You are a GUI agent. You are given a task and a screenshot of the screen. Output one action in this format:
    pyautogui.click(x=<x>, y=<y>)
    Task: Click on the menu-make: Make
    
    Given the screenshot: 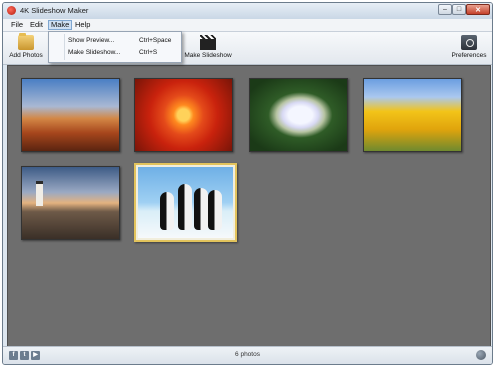 What is the action you would take?
    pyautogui.click(x=60, y=25)
    